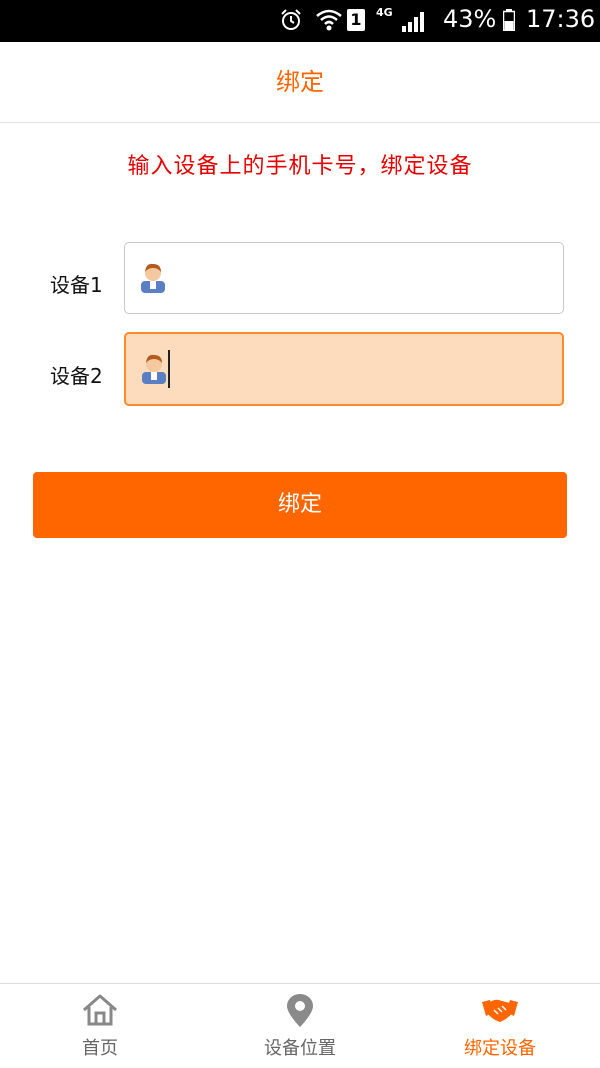 The image size is (600, 1068). I want to click on page-title: 绑定, so click(300, 82).